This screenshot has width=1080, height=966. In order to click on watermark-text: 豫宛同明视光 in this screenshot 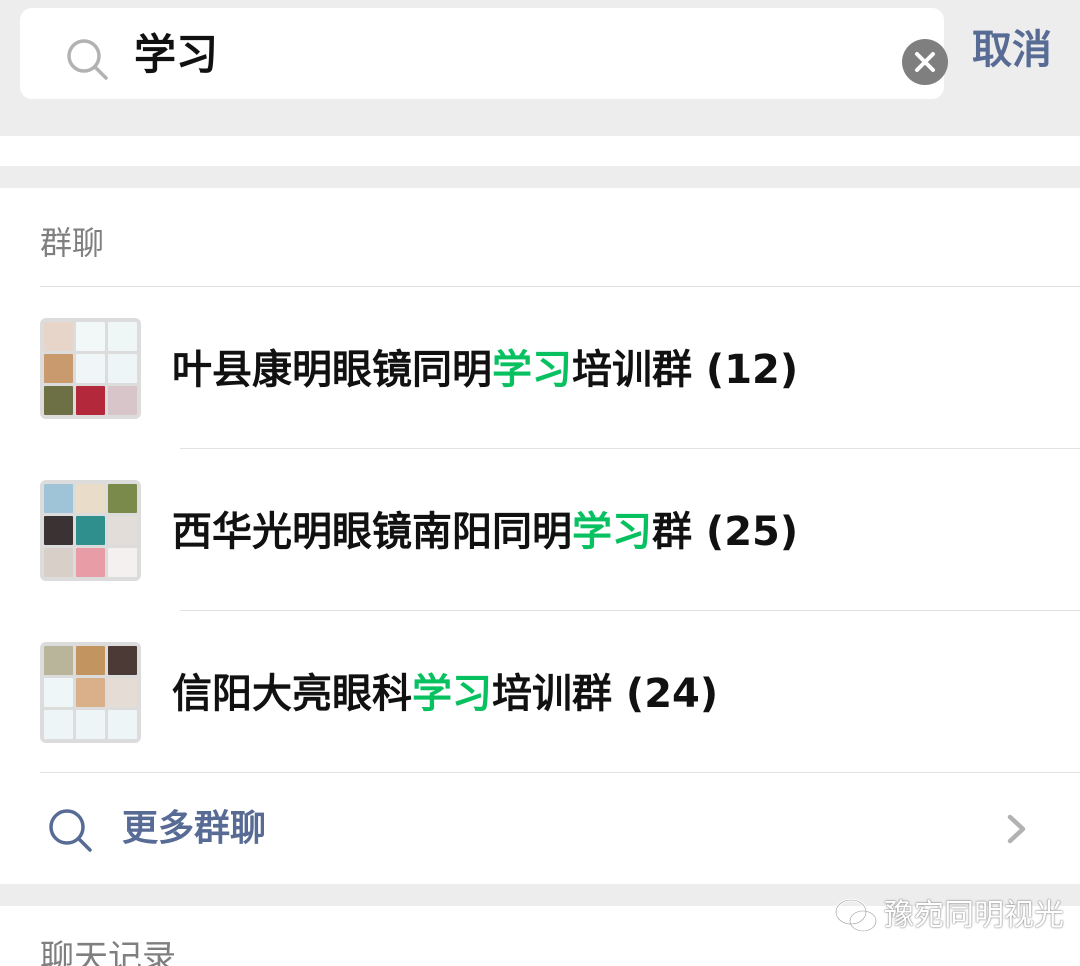, I will do `click(974, 915)`.